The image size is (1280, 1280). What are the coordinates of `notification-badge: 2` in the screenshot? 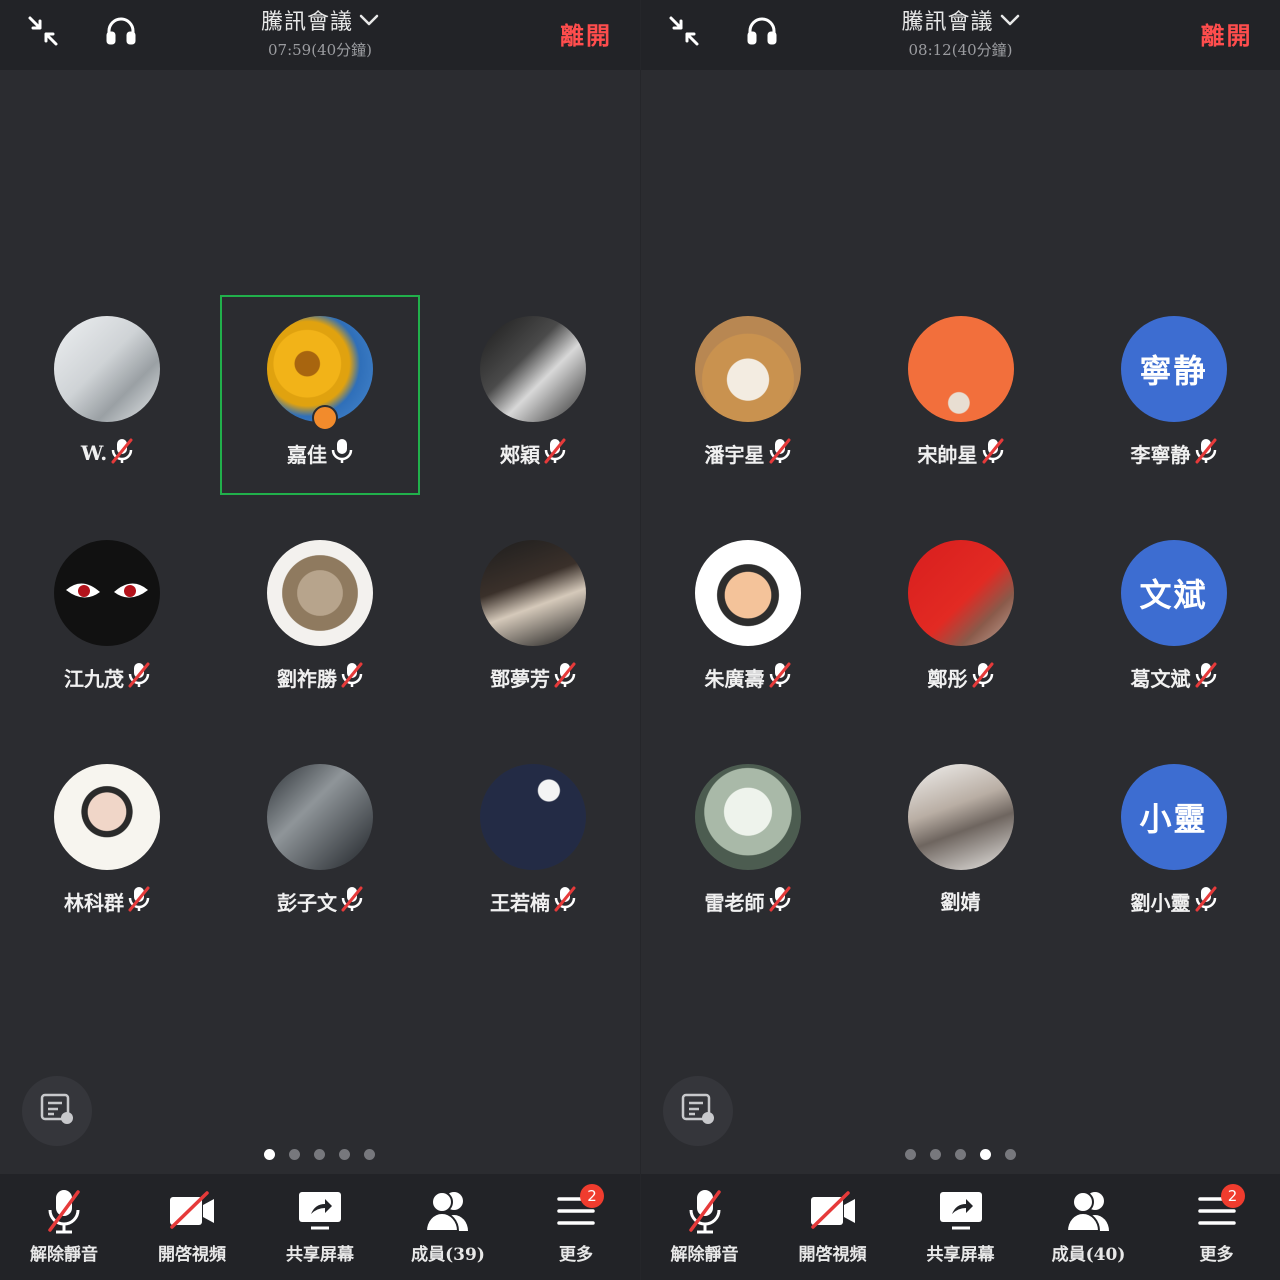 It's located at (592, 1196).